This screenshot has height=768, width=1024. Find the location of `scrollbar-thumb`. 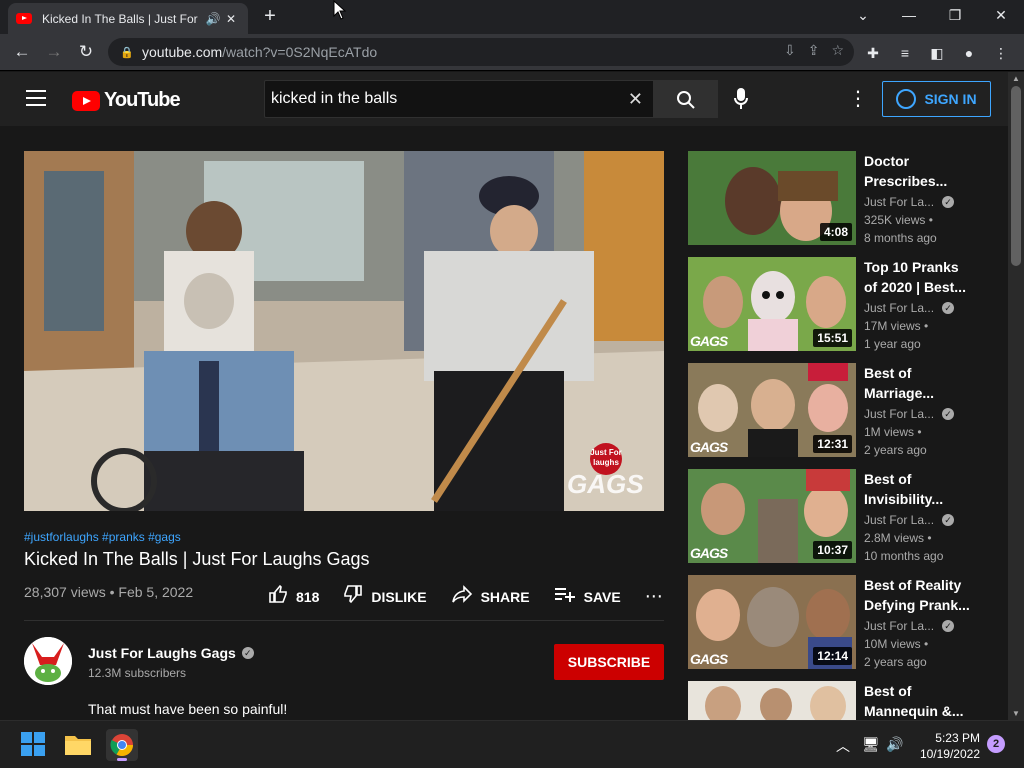

scrollbar-thumb is located at coordinates (1016, 176).